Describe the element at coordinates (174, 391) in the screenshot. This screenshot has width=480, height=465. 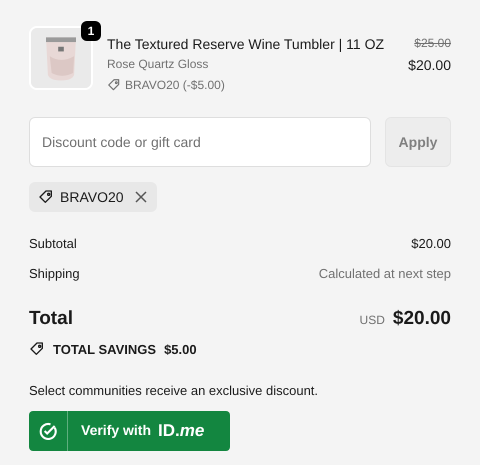
I see `communities-text: Select communities receive an exclusive discount.` at that location.